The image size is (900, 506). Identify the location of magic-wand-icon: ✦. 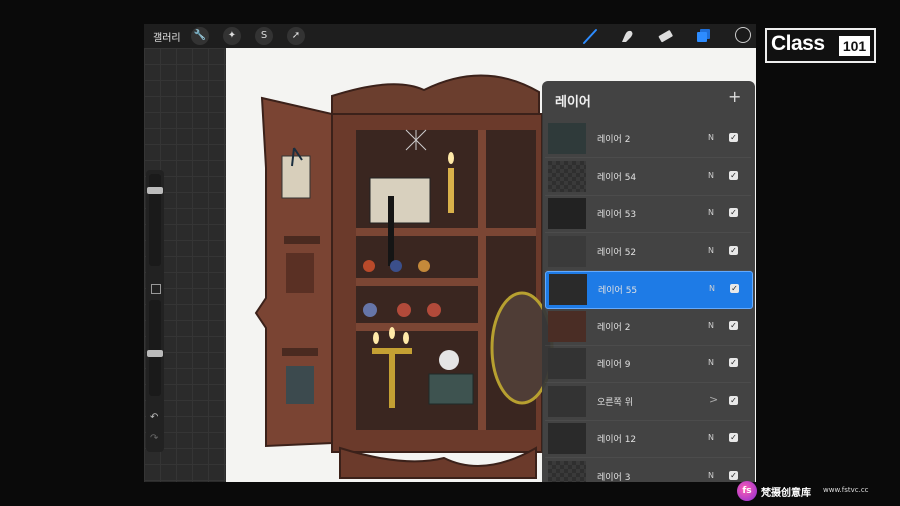
(232, 36).